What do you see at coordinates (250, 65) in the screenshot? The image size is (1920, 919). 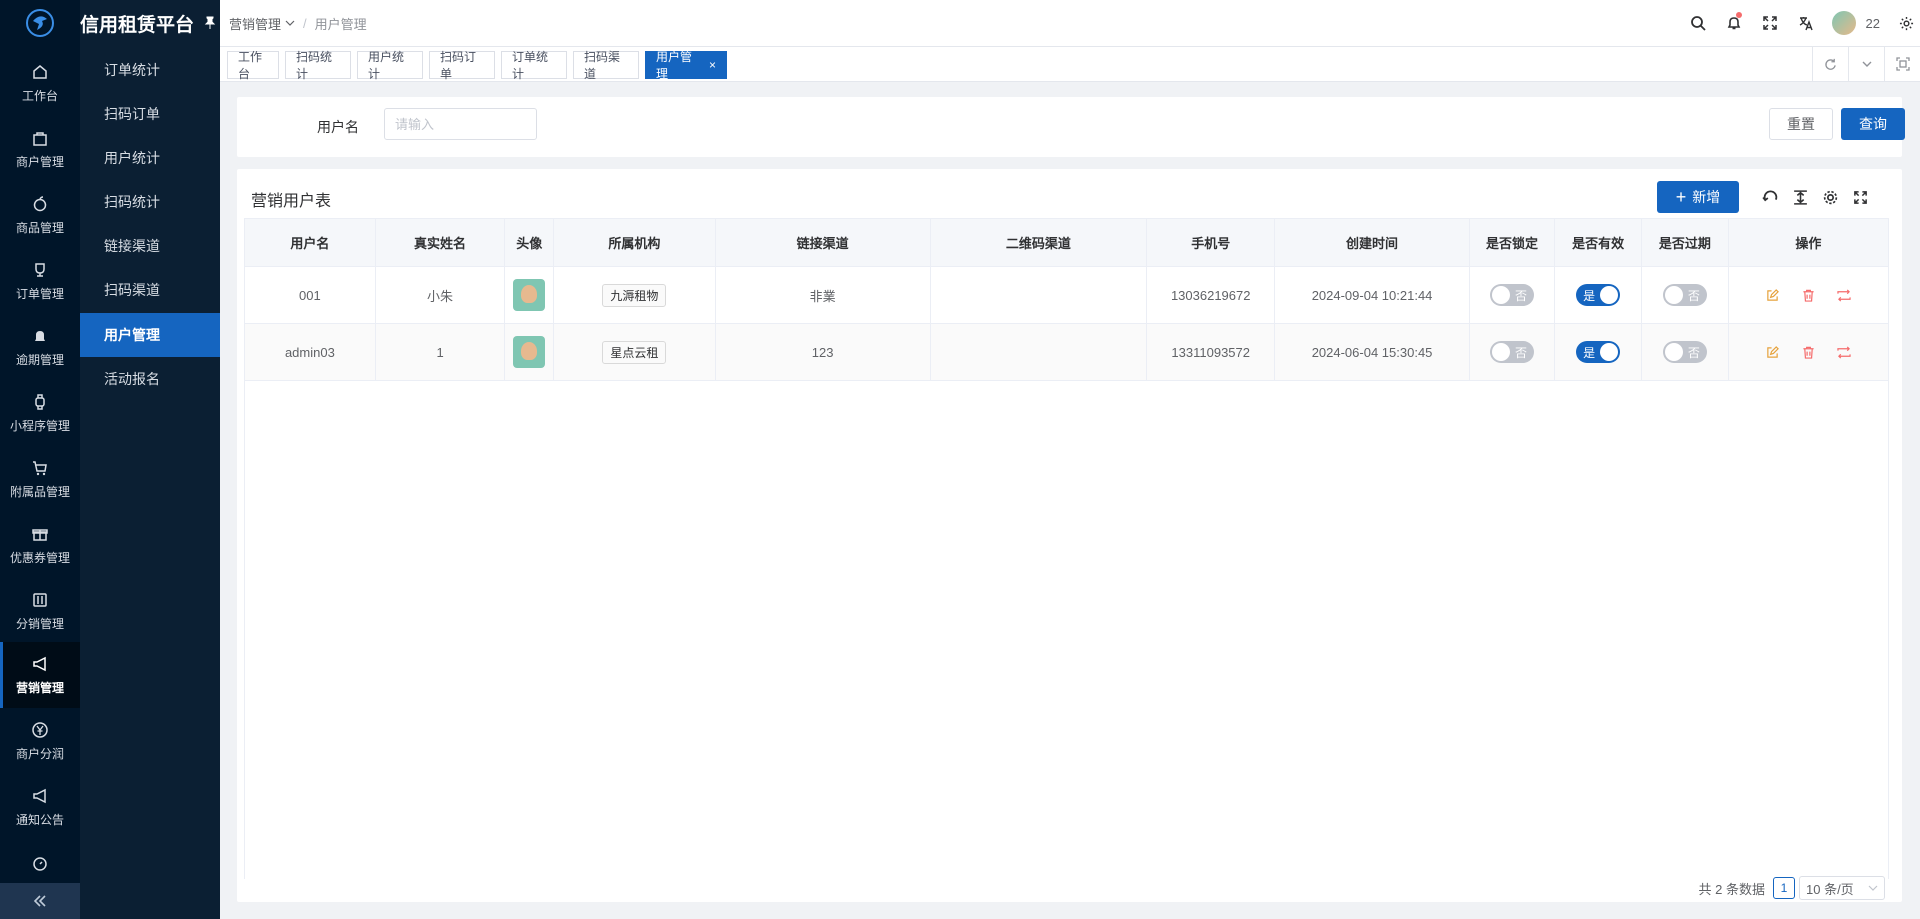 I see `tab-label: 工作台` at bounding box center [250, 65].